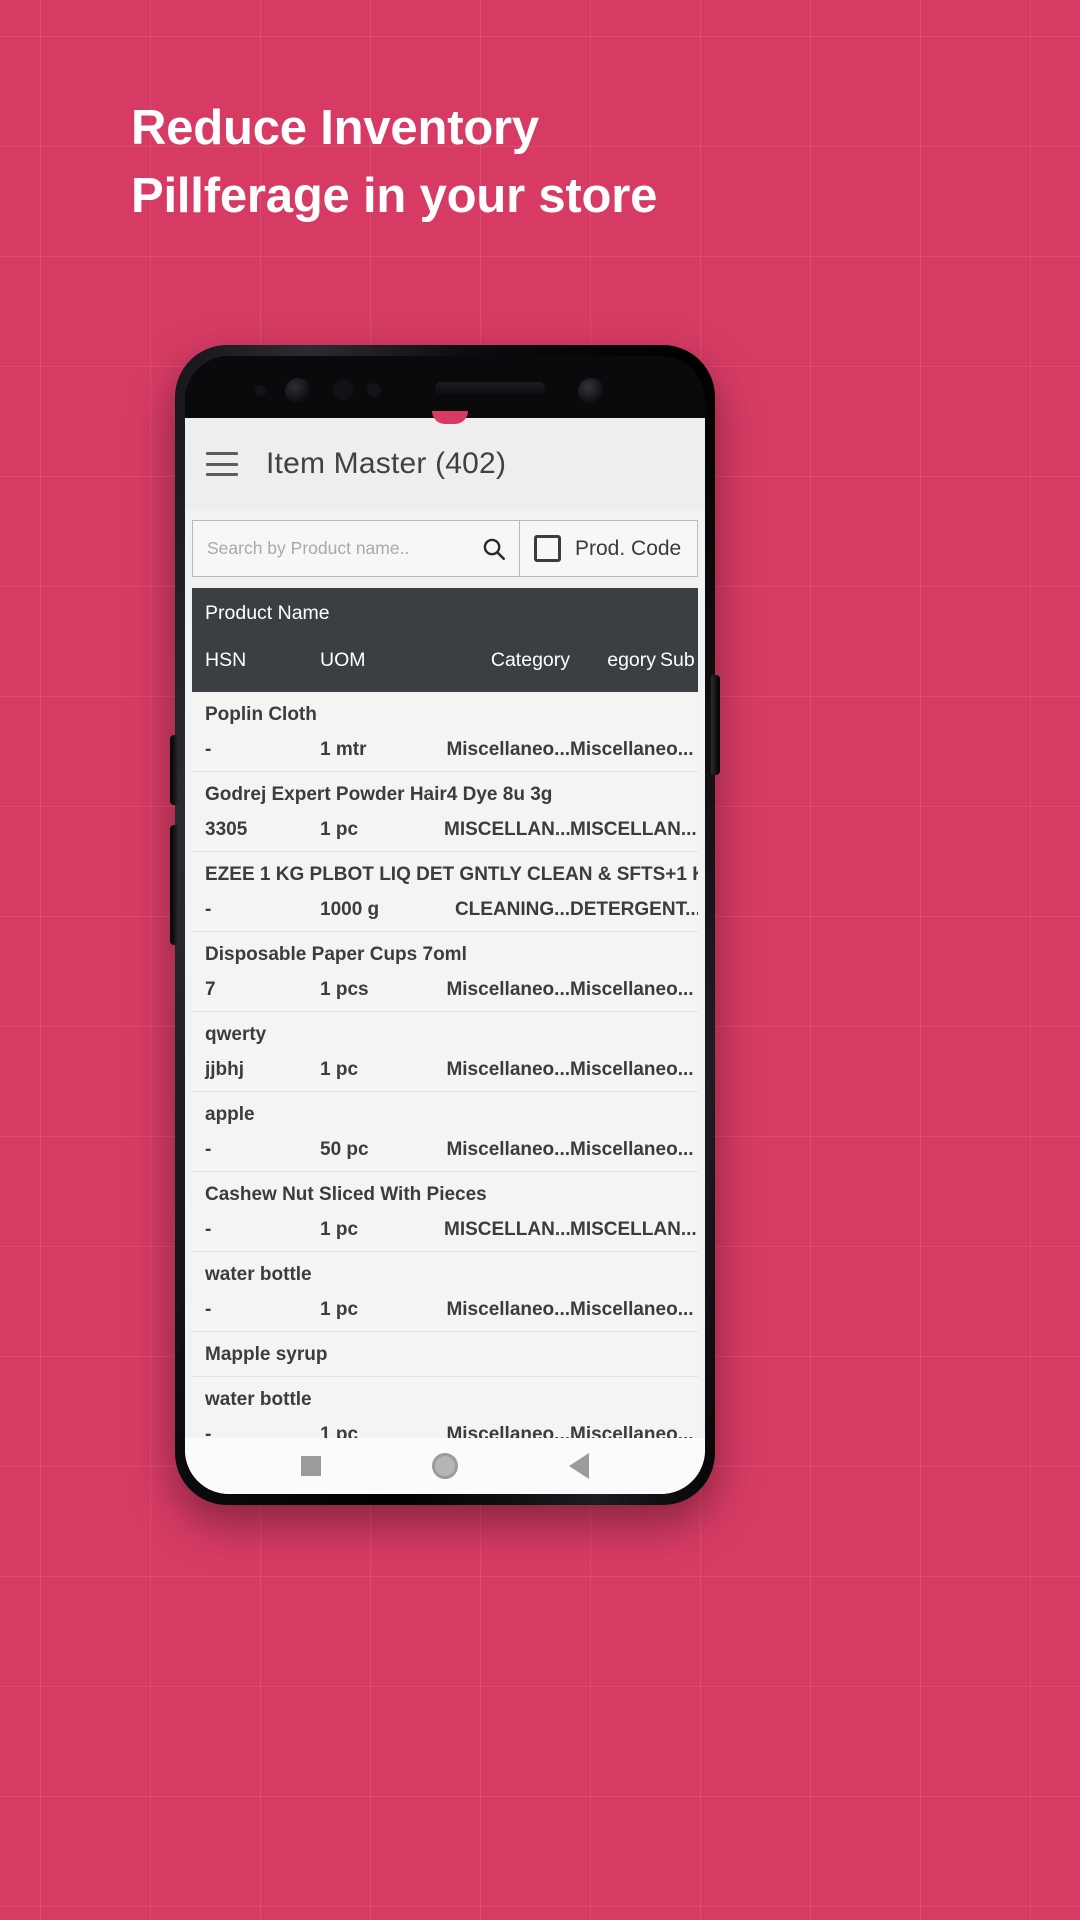 The image size is (1080, 1920). I want to click on cell-product-name: Poplin Cloth, so click(261, 714).